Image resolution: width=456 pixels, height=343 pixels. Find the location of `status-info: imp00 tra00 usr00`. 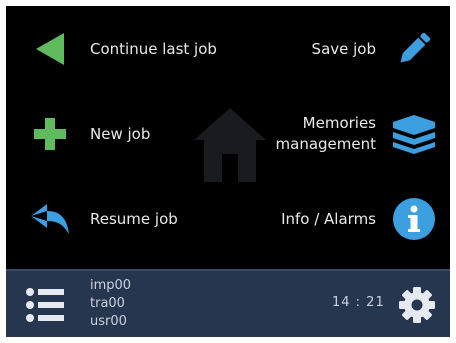

status-info: imp00 tra00 usr00 is located at coordinates (110, 304).